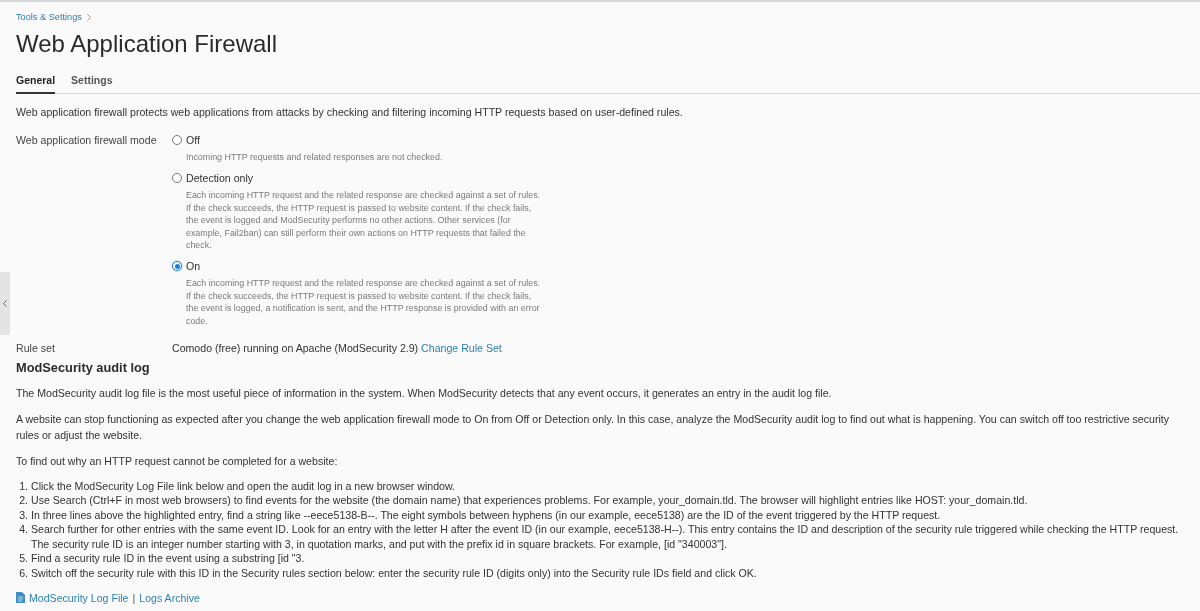 The width and height of the screenshot is (1200, 611). What do you see at coordinates (92, 83) in the screenshot?
I see `tab: Settings` at bounding box center [92, 83].